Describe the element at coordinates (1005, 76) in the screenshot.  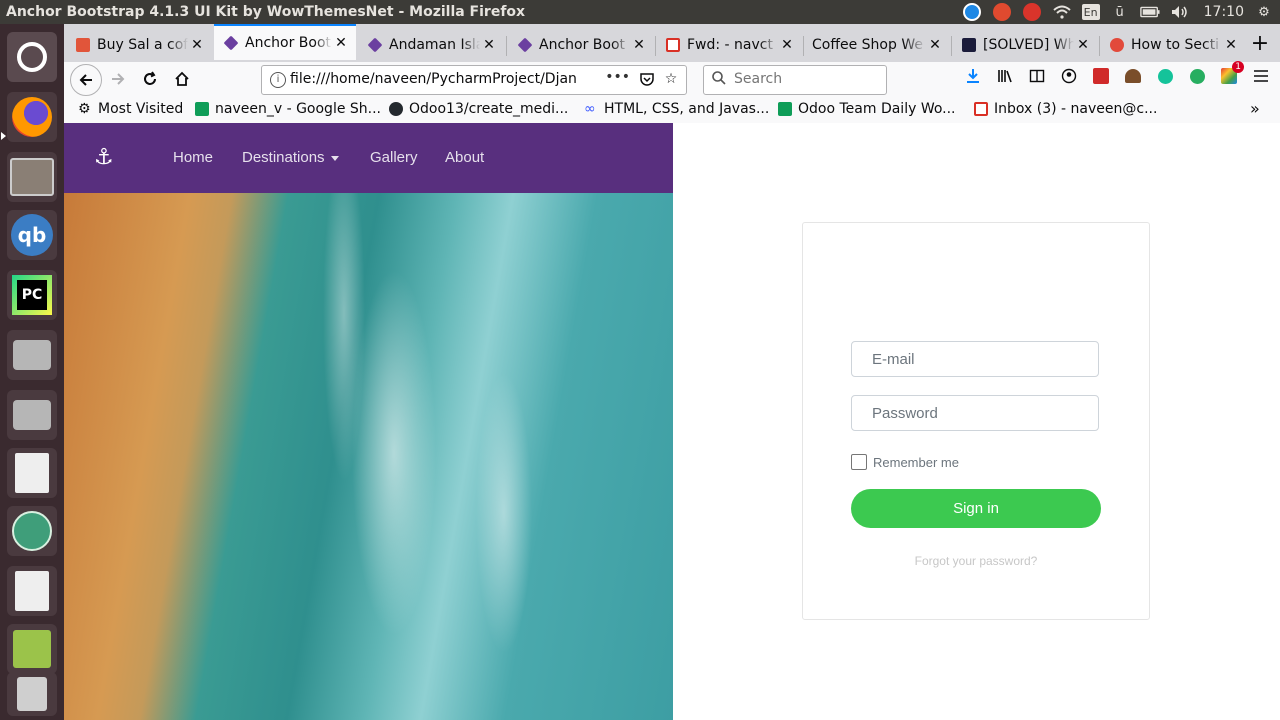
I see `library-icon` at that location.